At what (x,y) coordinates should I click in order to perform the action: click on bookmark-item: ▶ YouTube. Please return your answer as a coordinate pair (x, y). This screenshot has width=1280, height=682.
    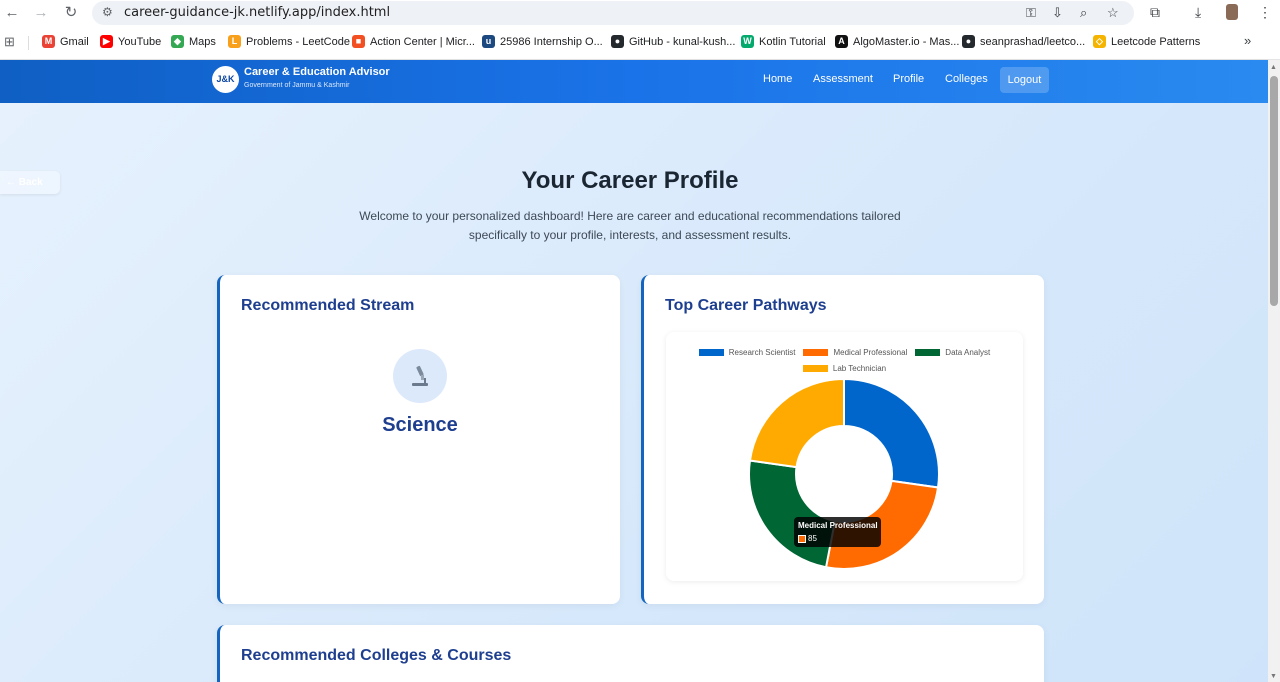
    Looking at the image, I should click on (130, 41).